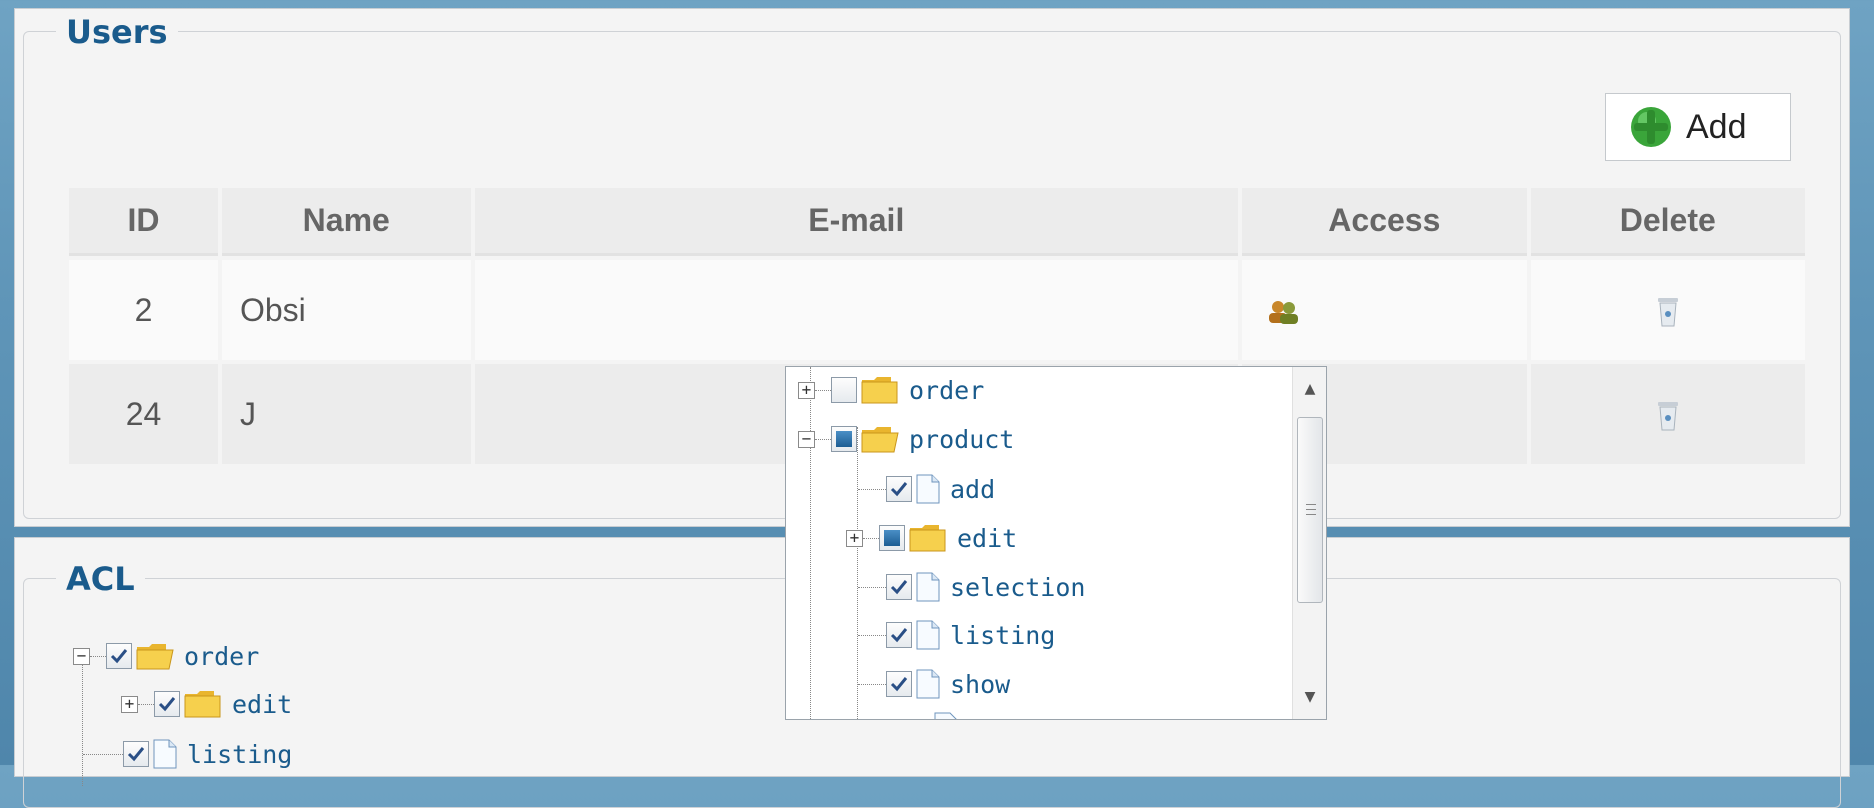  I want to click on cell-email, so click(856, 310).